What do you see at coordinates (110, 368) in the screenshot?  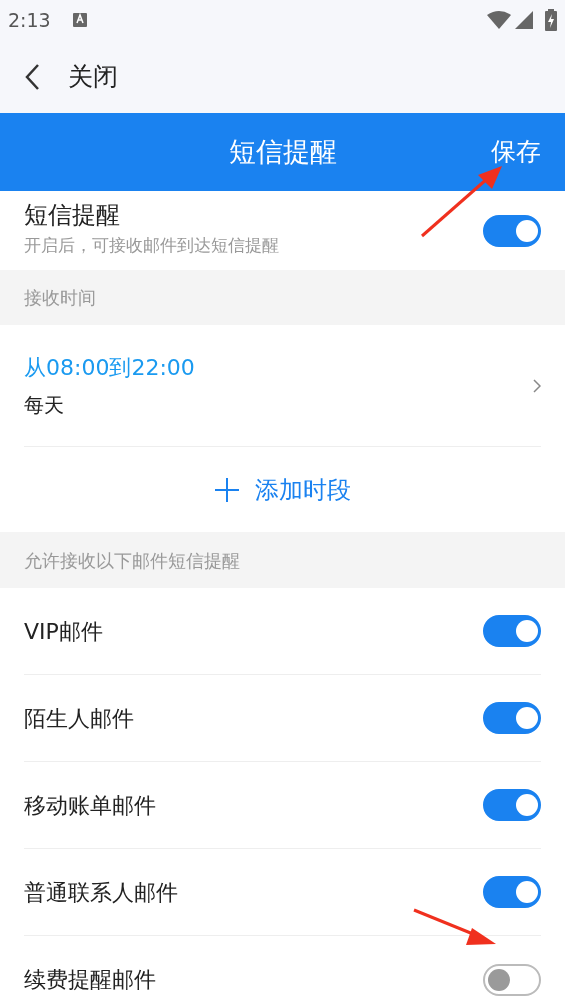 I see `time-range: 从08:00到22:00` at bounding box center [110, 368].